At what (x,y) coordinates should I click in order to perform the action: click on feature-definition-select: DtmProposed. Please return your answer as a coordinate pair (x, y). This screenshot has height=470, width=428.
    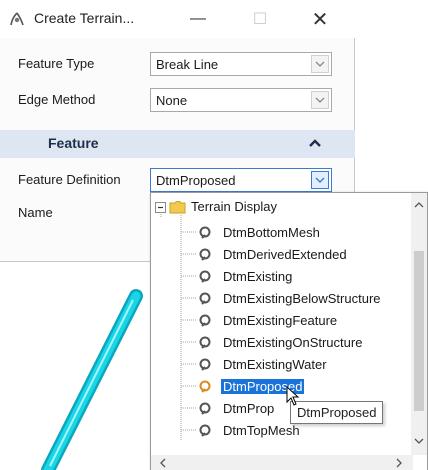
    Looking at the image, I should click on (241, 180).